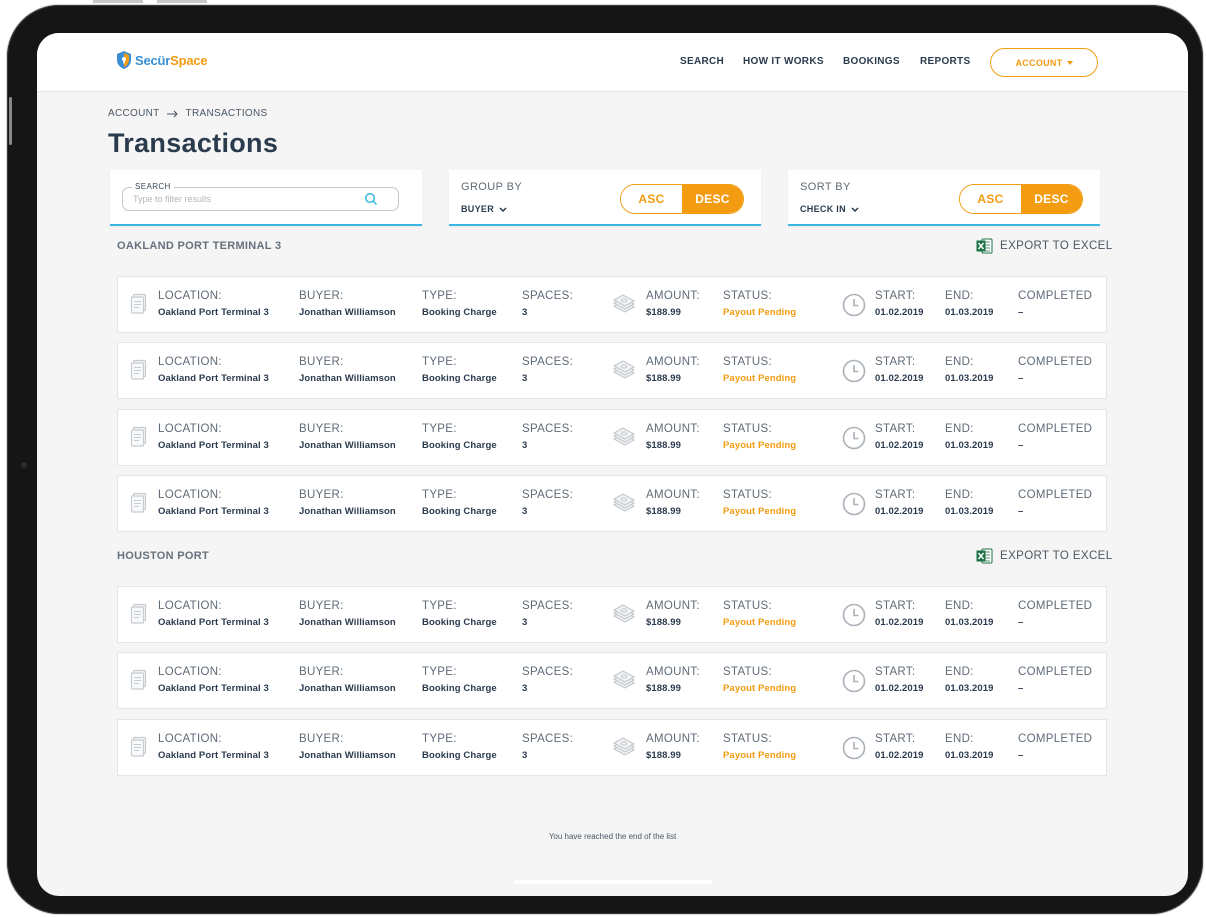 This screenshot has width=1206, height=917. What do you see at coordinates (134, 113) in the screenshot?
I see `breadcrumb-account: ACCOUNT` at bounding box center [134, 113].